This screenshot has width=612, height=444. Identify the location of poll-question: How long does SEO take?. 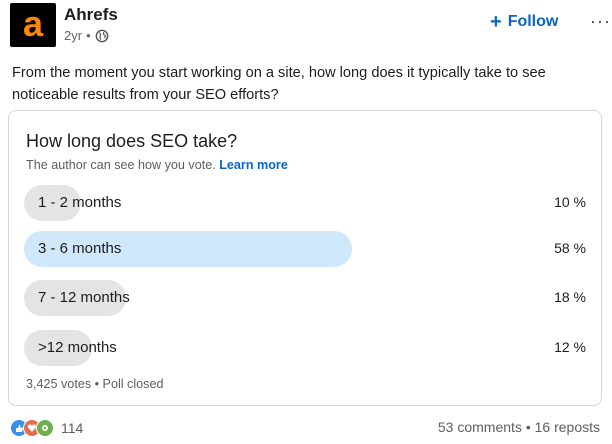
(132, 141).